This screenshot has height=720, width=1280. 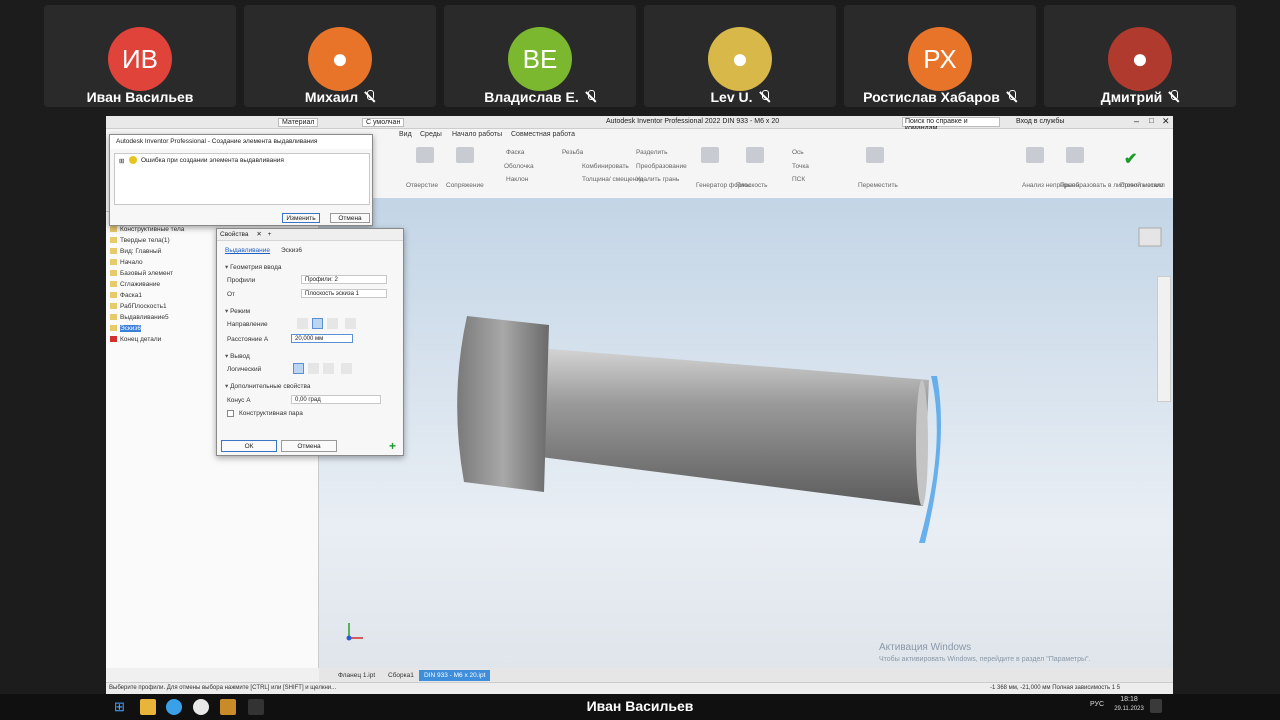 I want to click on cancel-button: Отмена, so click(x=309, y=446).